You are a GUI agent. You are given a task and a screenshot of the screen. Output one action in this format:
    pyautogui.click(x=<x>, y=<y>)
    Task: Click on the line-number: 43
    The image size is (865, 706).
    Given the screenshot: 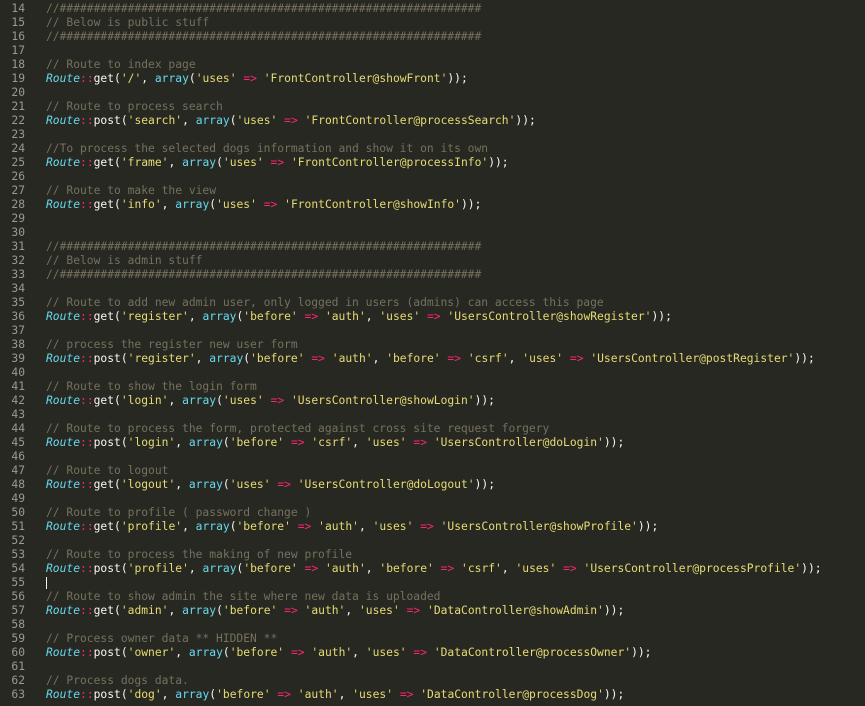 What is the action you would take?
    pyautogui.click(x=17, y=415)
    